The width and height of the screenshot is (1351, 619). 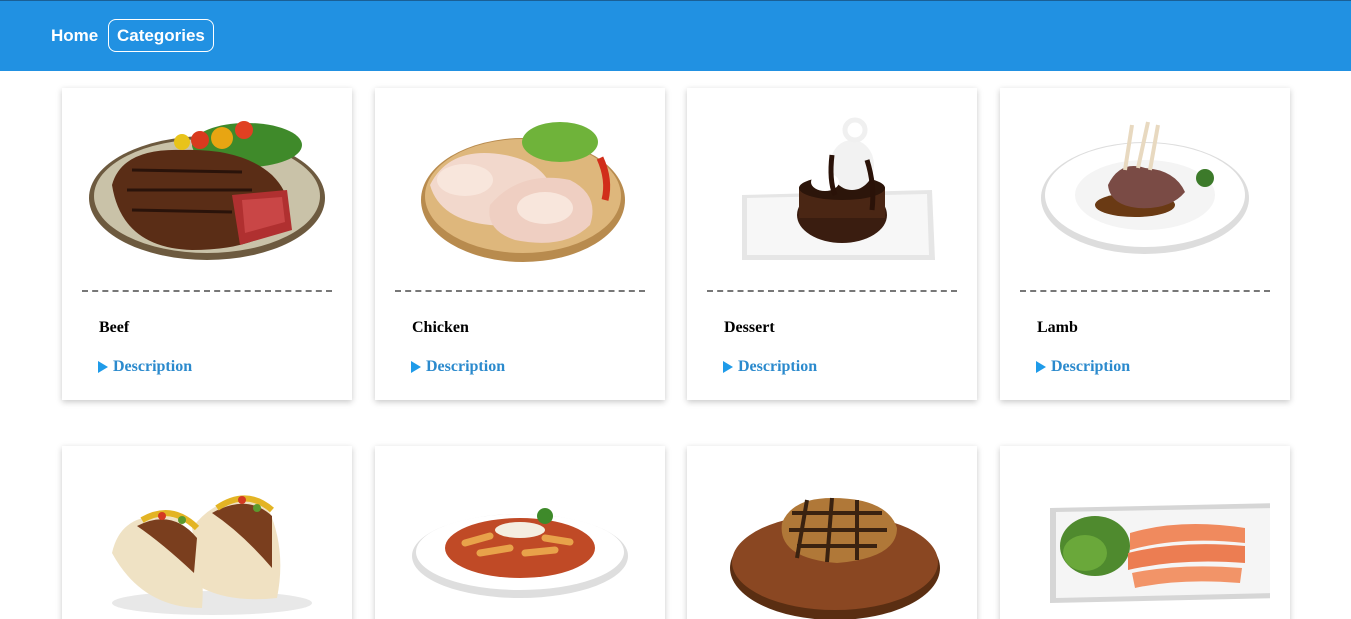 I want to click on lamb-rack-image, so click(x=1145, y=185).